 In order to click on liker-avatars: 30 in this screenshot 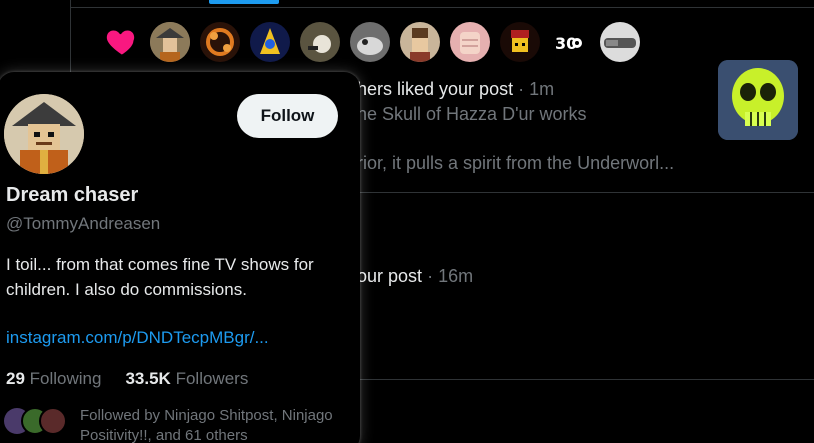, I will do `click(395, 42)`.